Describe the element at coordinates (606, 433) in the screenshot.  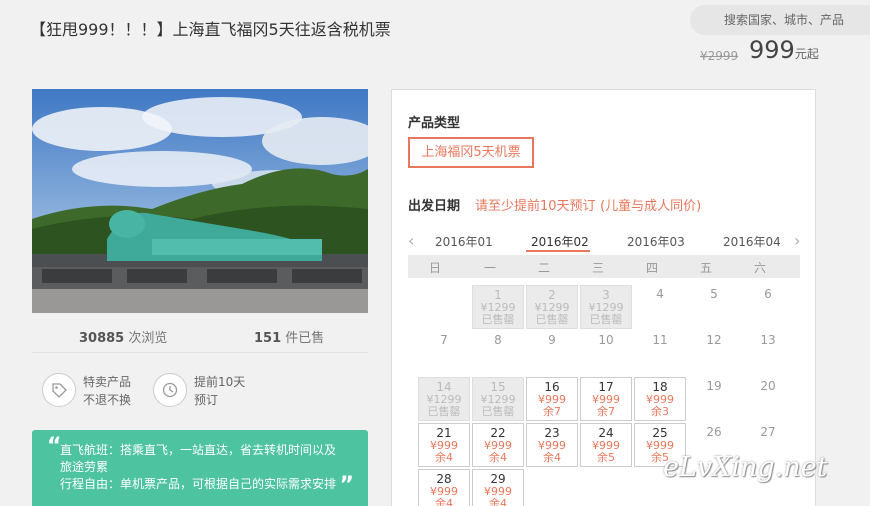
I see `day-number: 24` at that location.